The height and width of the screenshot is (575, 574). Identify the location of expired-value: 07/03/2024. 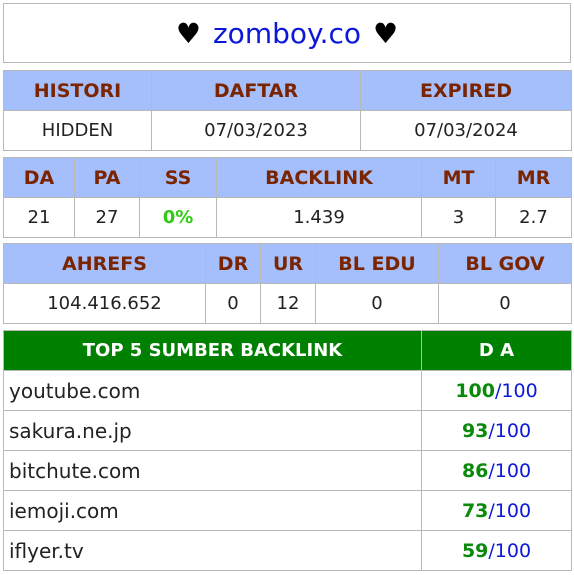
(466, 130).